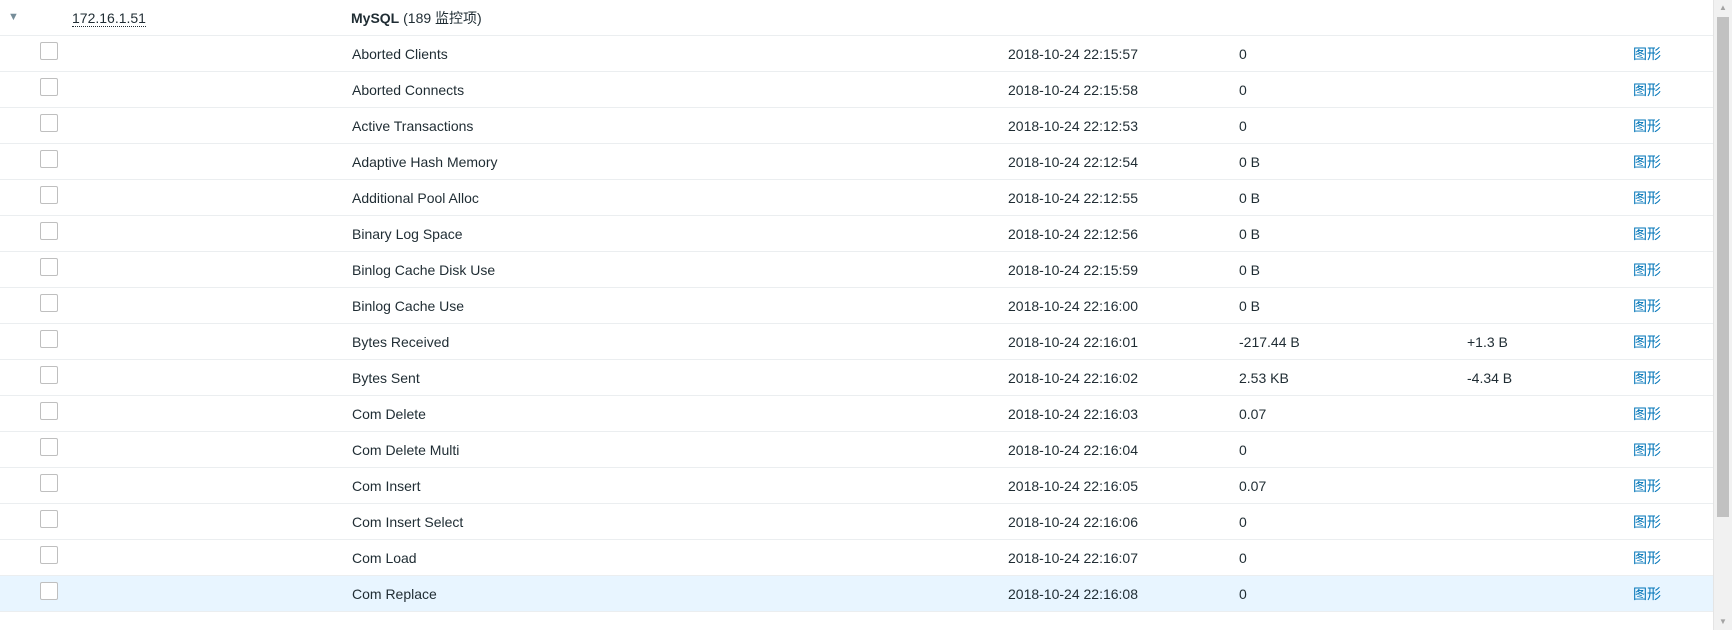 This screenshot has height=630, width=1732. I want to click on table-row: Com Delete Multi 2018-10-24 22:16:04 0 图形, so click(856, 450).